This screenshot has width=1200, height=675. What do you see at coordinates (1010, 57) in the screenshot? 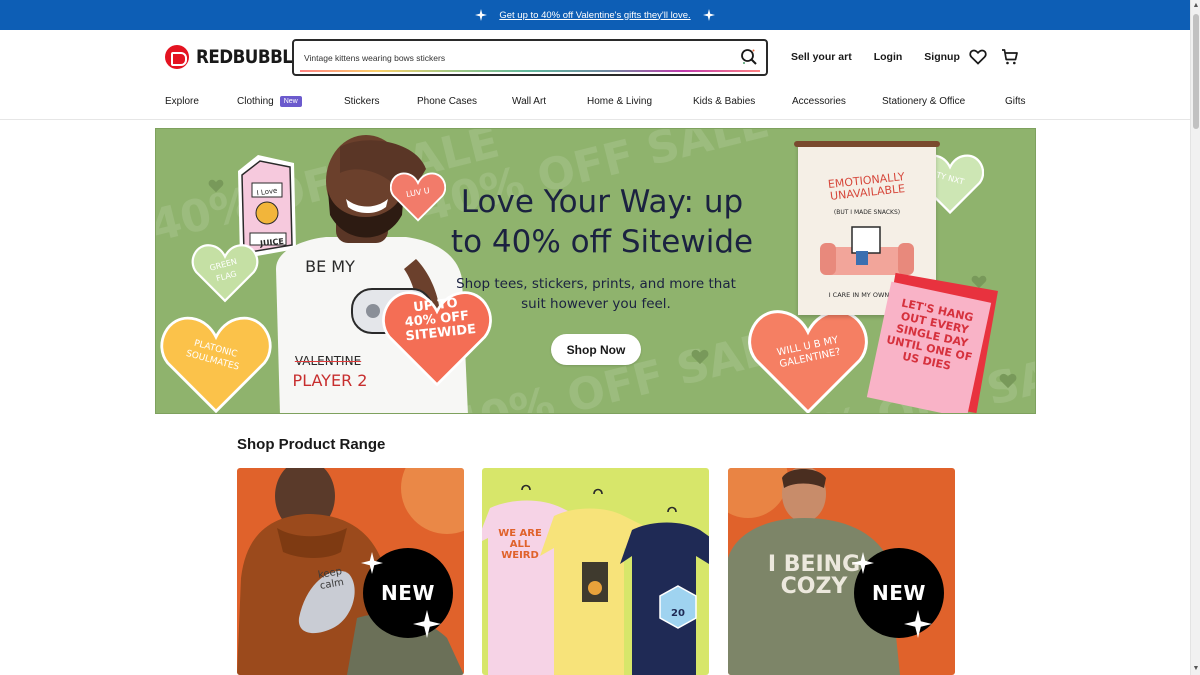
I see `cart-icon` at bounding box center [1010, 57].